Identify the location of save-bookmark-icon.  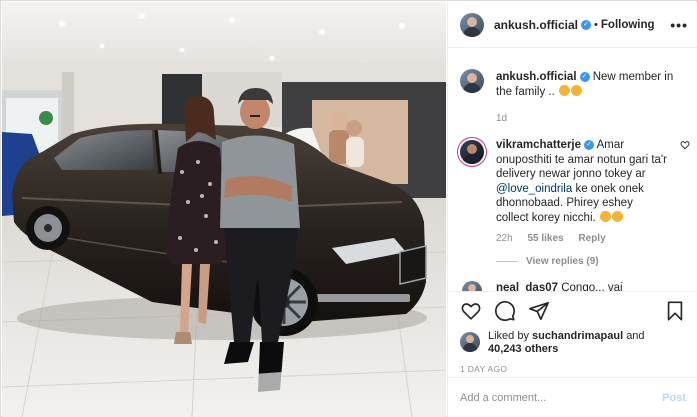
(675, 311).